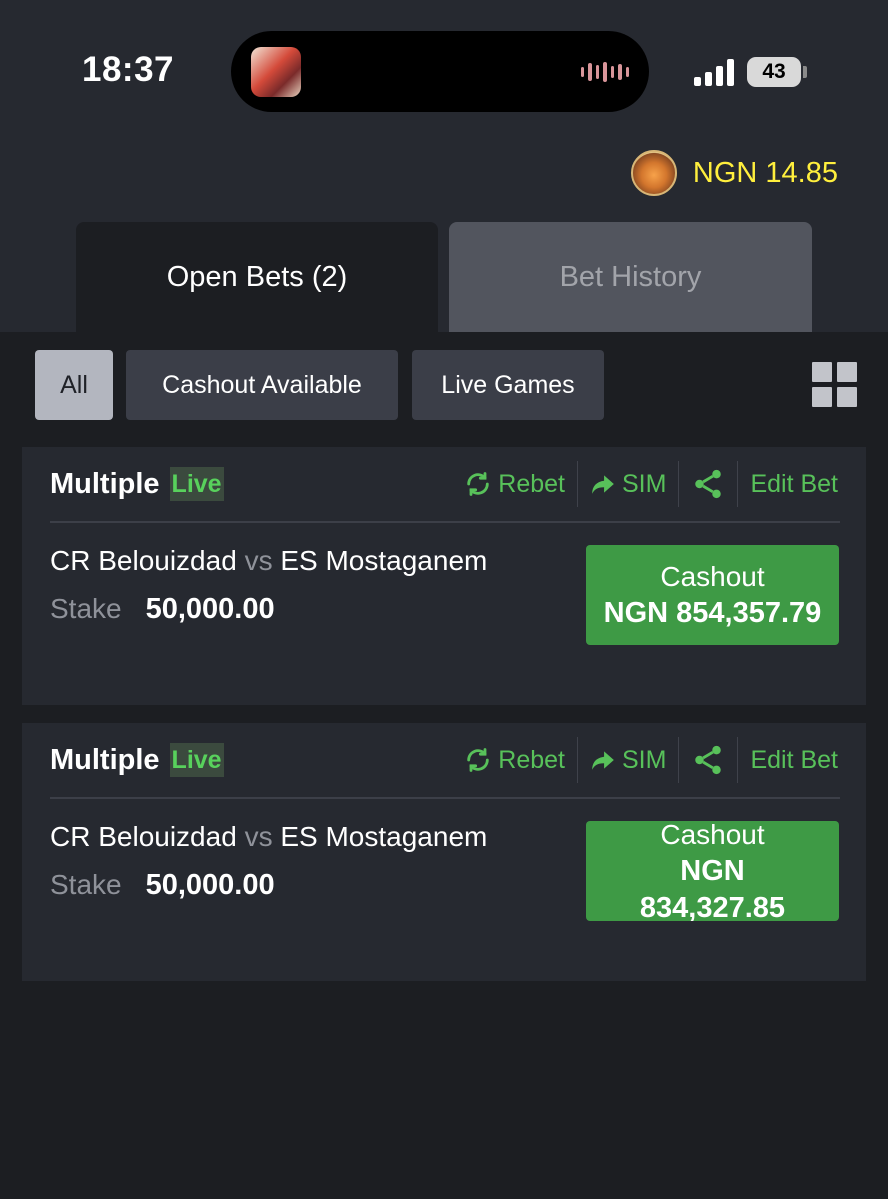  Describe the element at coordinates (630, 277) in the screenshot. I see `tab-bet-history: Bet History` at that location.